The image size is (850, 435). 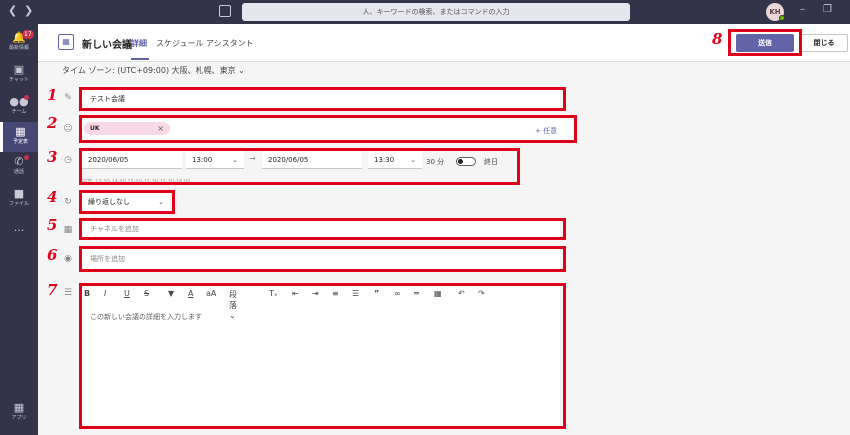 What do you see at coordinates (491, 162) in the screenshot?
I see `all-day-label: 終日` at bounding box center [491, 162].